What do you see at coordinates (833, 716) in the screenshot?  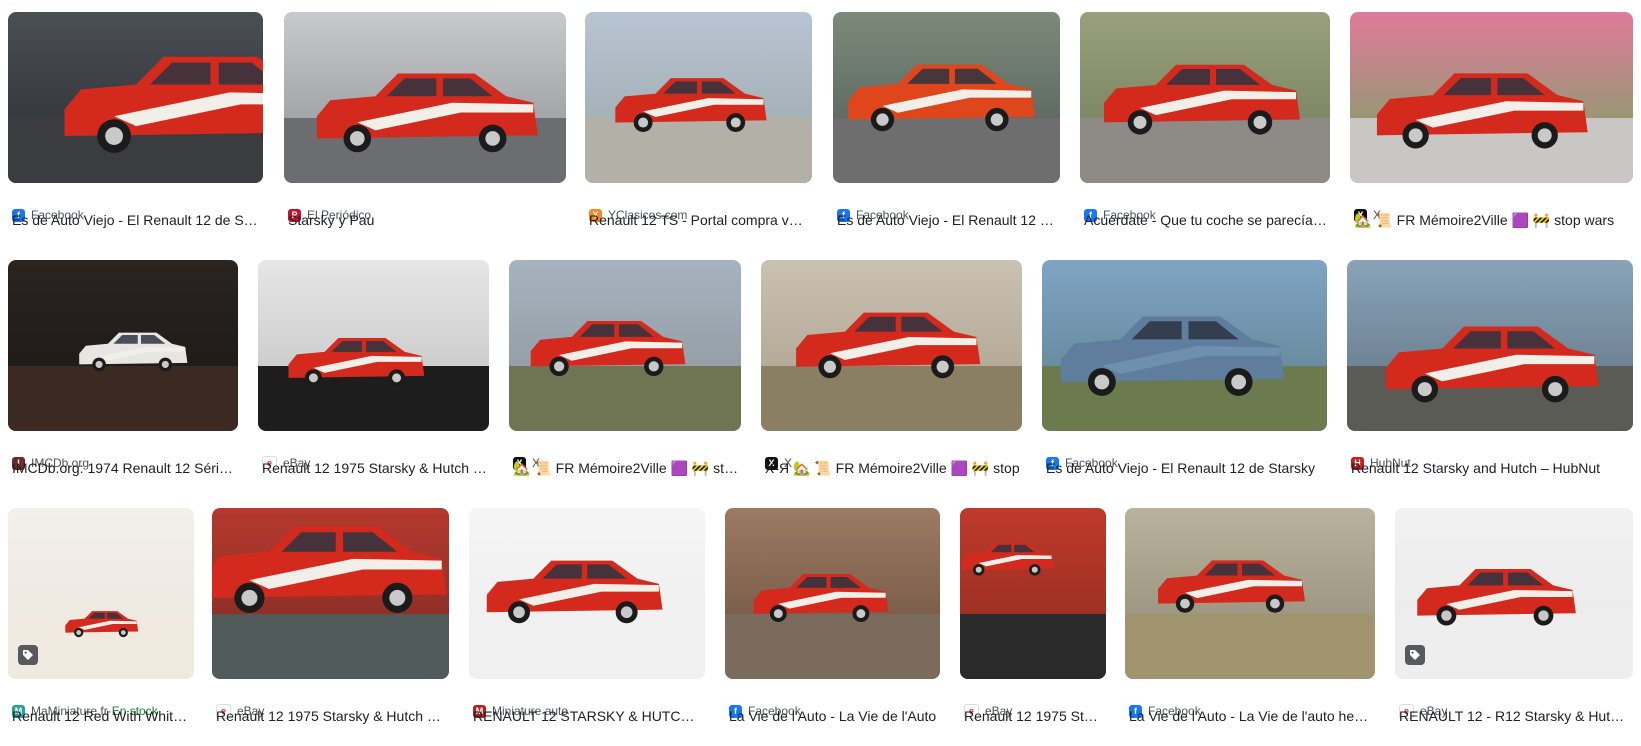 I see `result-title: La Vie de l'Auto - La Vie de l'Auto` at bounding box center [833, 716].